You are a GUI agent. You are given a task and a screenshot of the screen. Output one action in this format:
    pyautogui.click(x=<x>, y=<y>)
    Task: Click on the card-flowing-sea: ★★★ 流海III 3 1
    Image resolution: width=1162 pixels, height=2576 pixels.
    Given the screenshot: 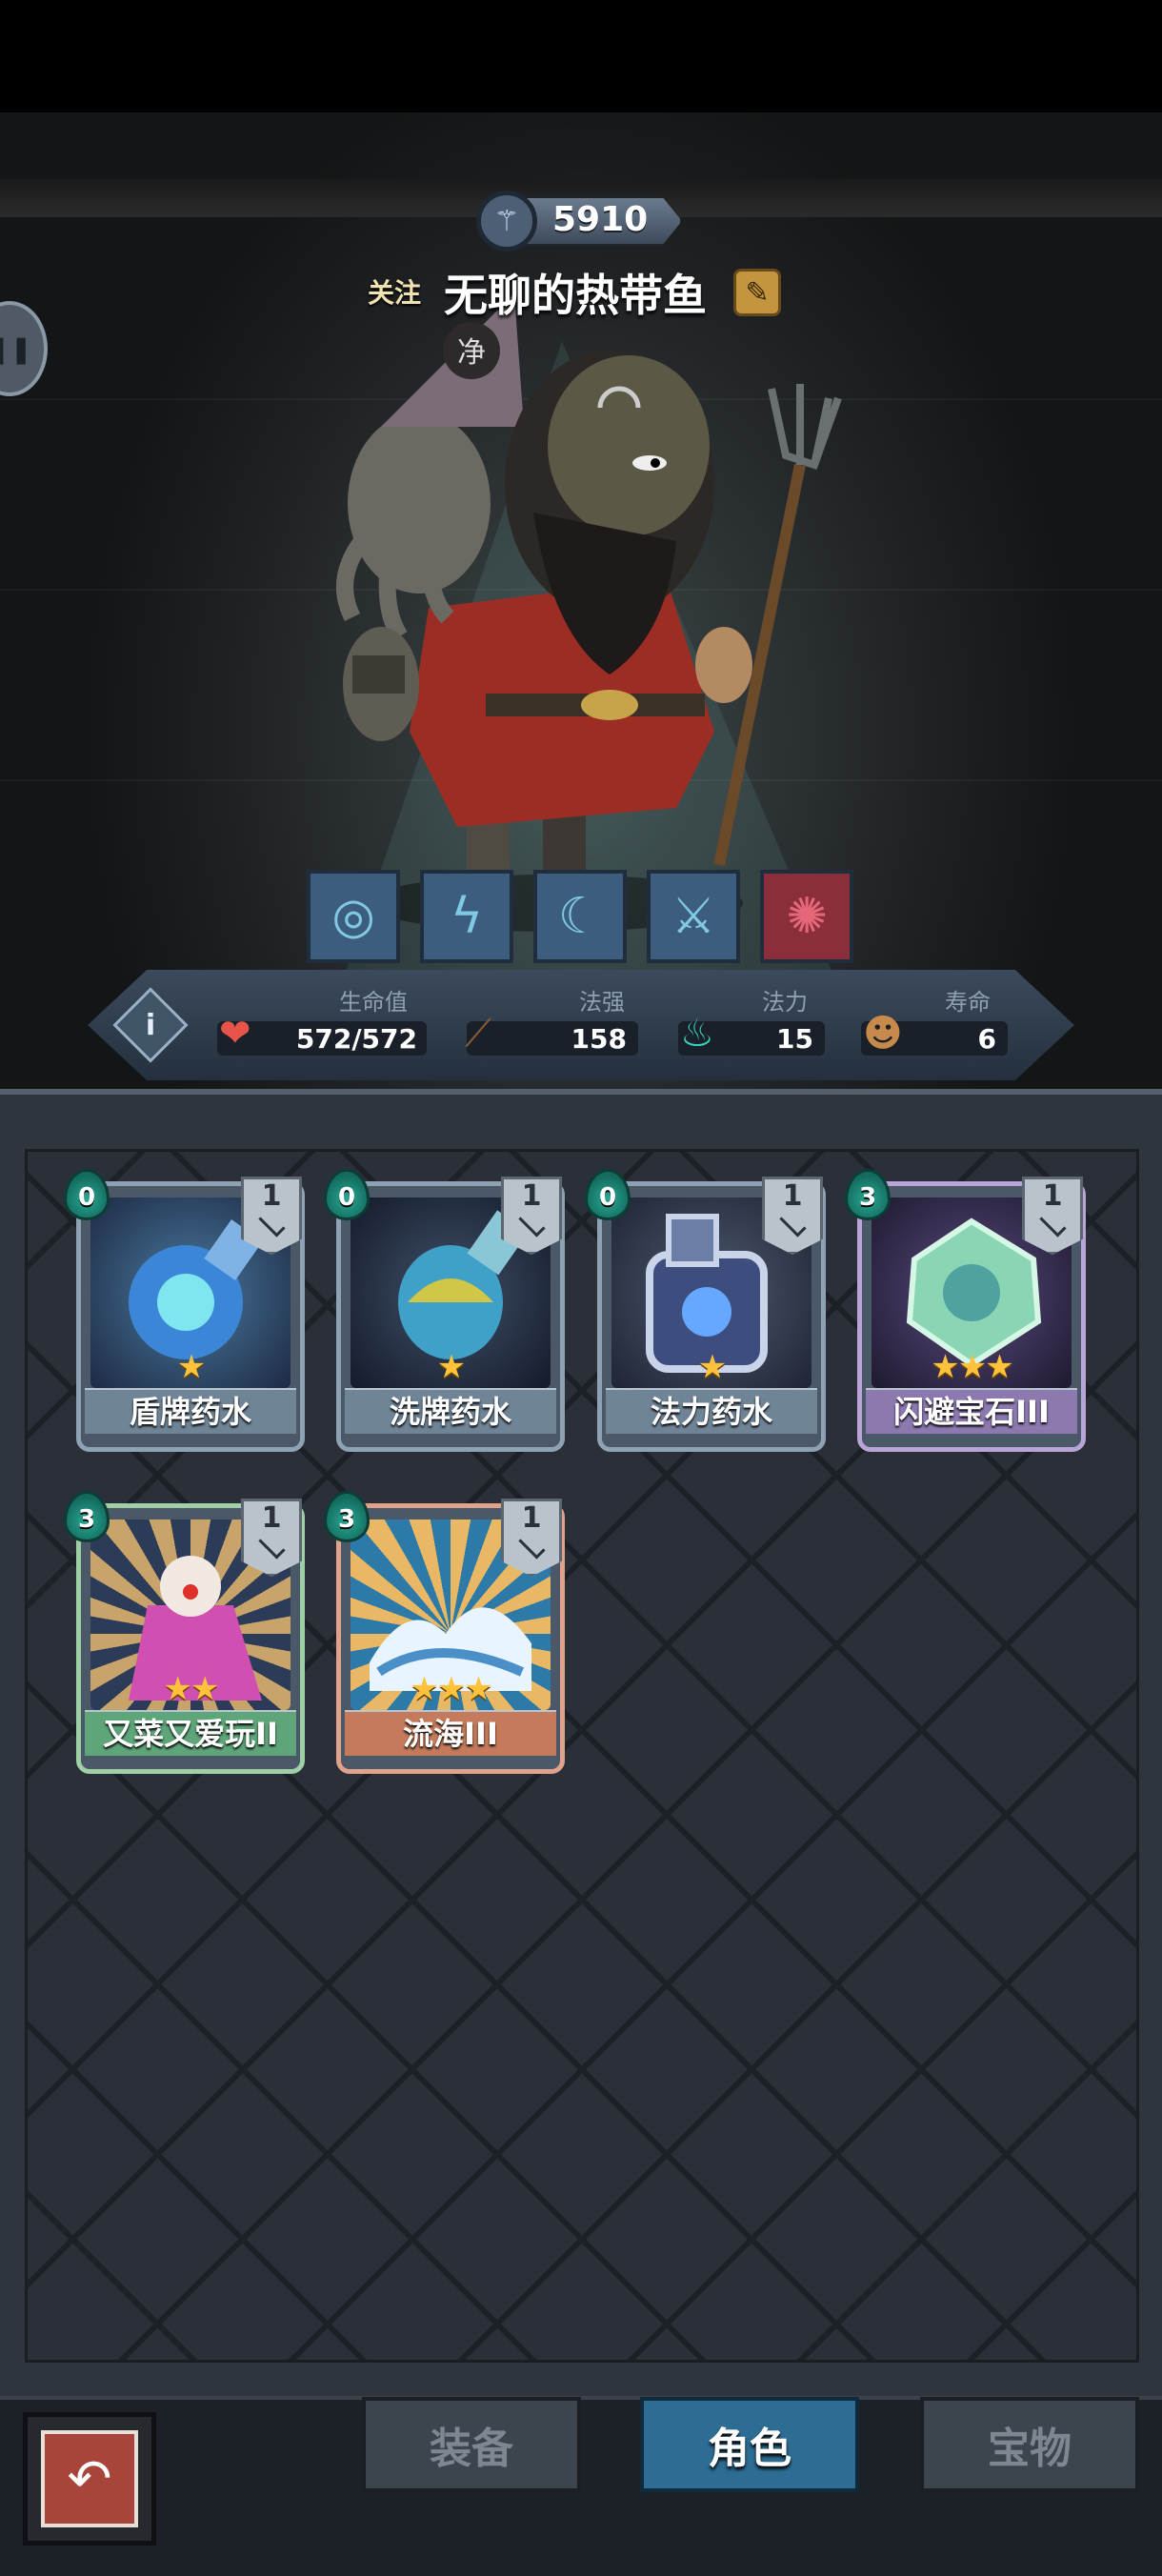 What is the action you would take?
    pyautogui.click(x=445, y=1632)
    